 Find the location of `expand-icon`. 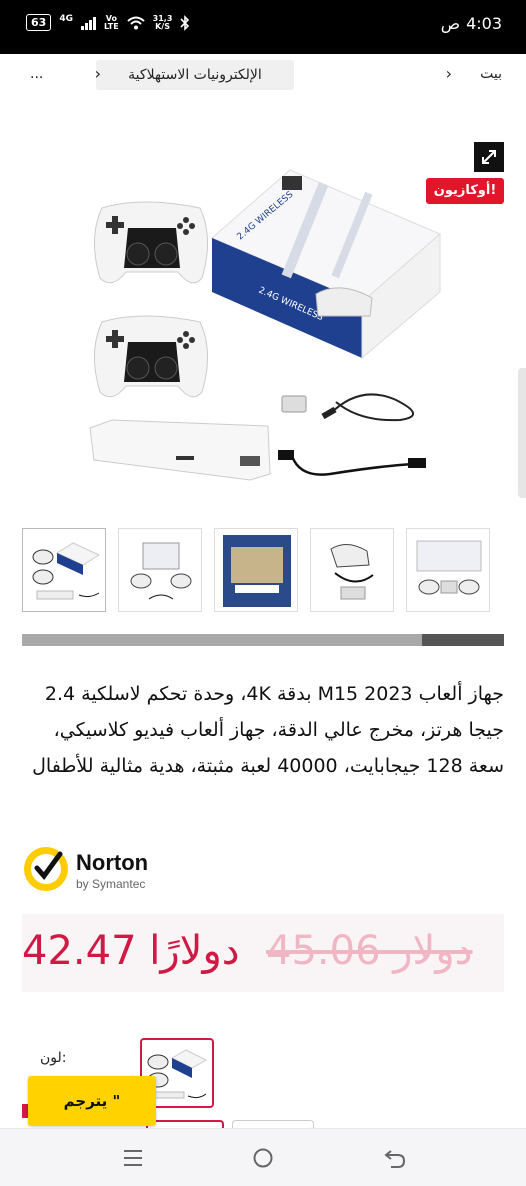

expand-icon is located at coordinates (489, 157).